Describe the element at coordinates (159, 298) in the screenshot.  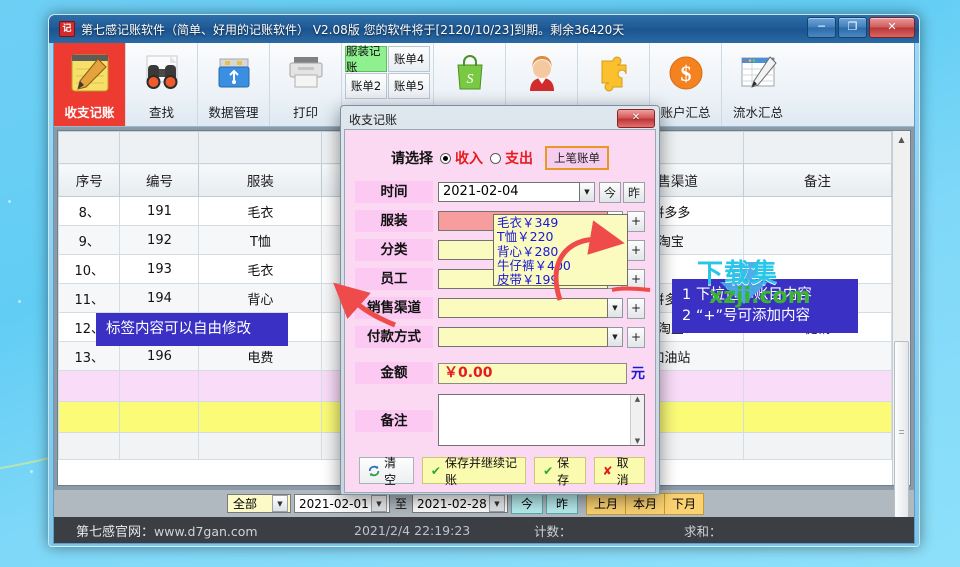
I see `cell-number: 194` at that location.